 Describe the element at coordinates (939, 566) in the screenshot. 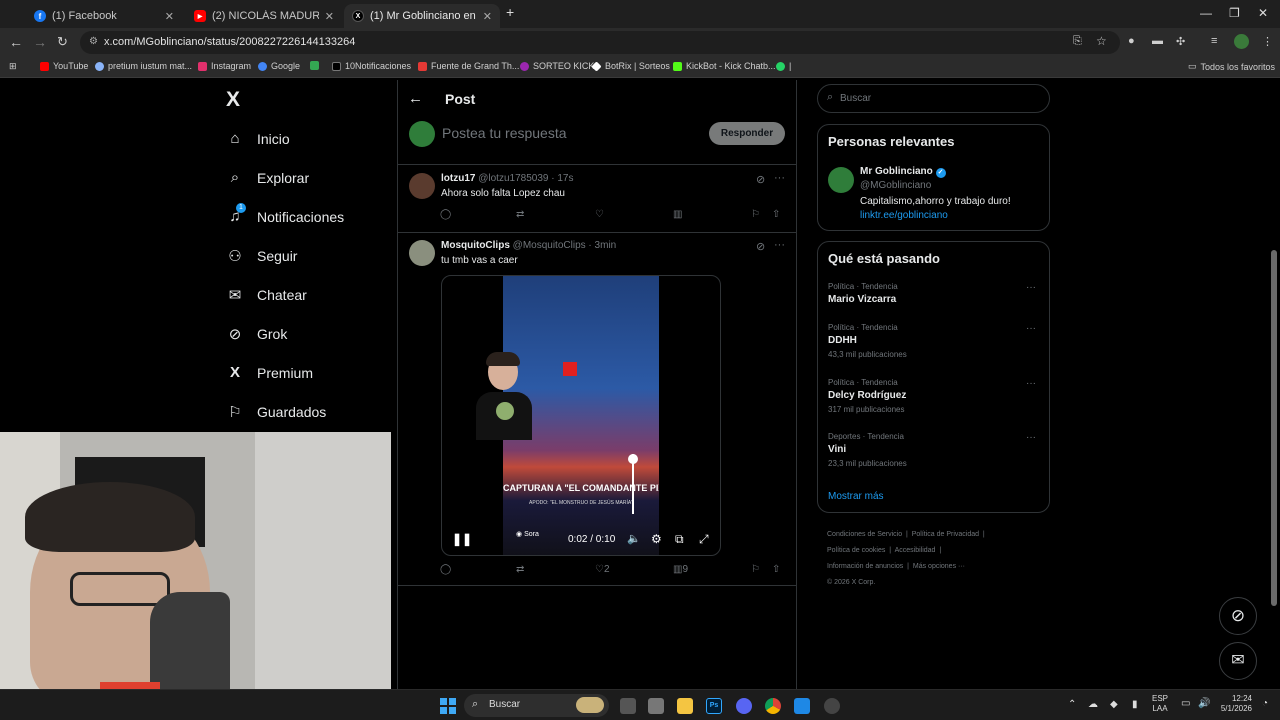

I see `footer-link: Más opciones ···` at that location.